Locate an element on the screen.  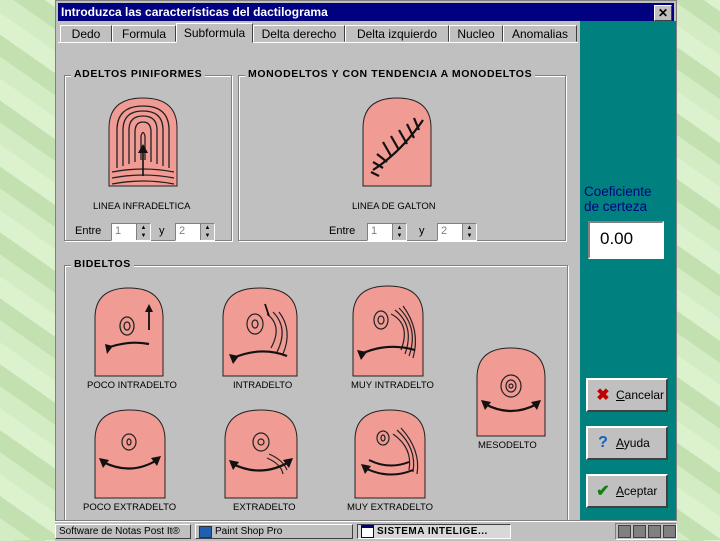
fingerprint-linea-de-galton is located at coordinates (397, 142).